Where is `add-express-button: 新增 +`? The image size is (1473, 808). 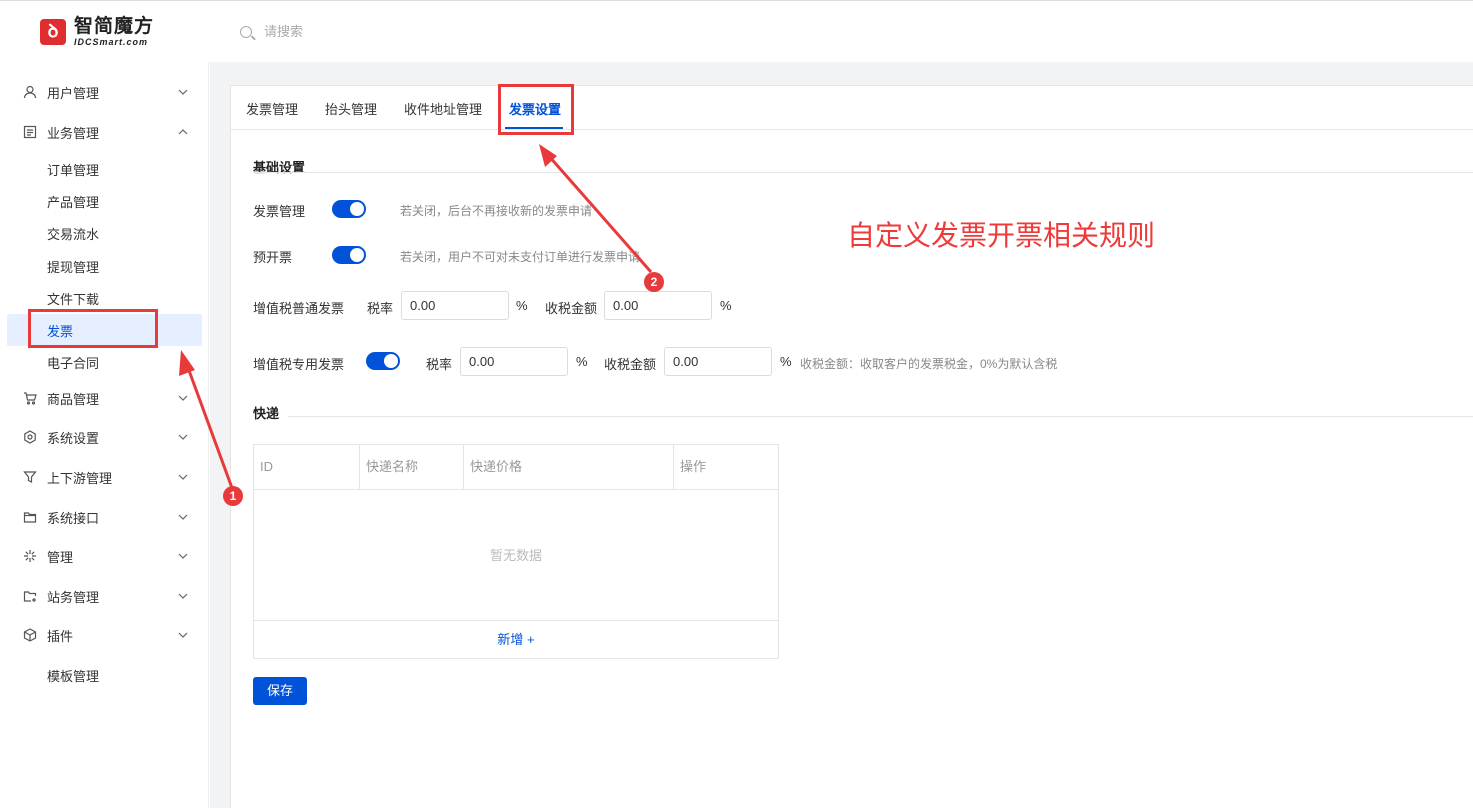
add-express-button: 新增 + is located at coordinates (516, 639).